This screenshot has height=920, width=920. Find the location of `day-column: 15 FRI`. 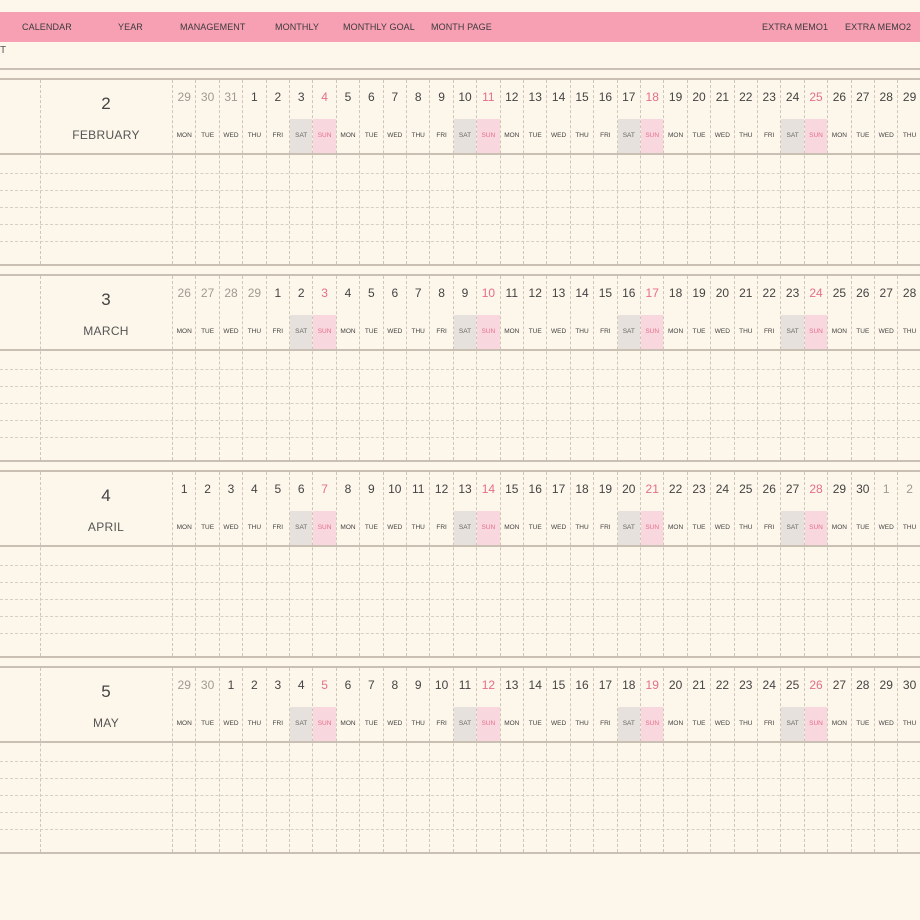

day-column: 15 FRI is located at coordinates (604, 368).